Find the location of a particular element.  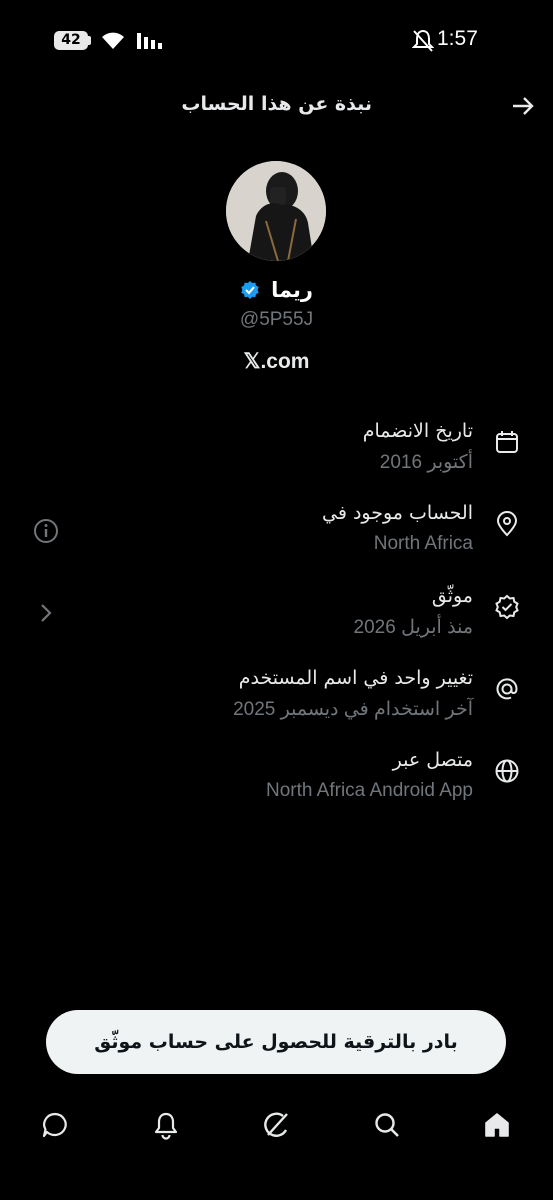

profile-name: ريما is located at coordinates (292, 290).